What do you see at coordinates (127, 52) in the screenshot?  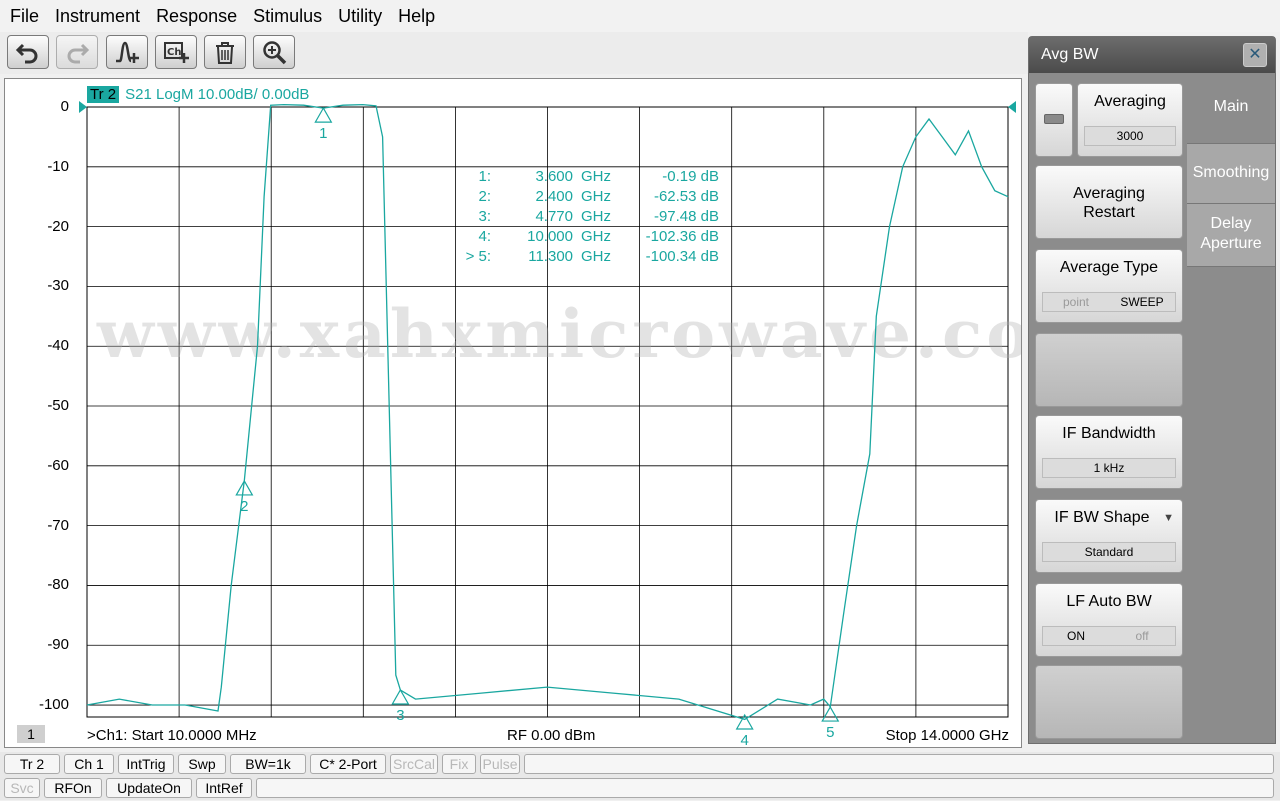 I see `add-marker-button` at bounding box center [127, 52].